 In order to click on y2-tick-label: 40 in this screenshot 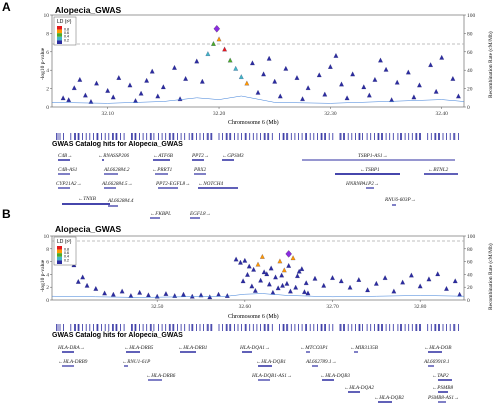, I will do `click(470, 71)`.